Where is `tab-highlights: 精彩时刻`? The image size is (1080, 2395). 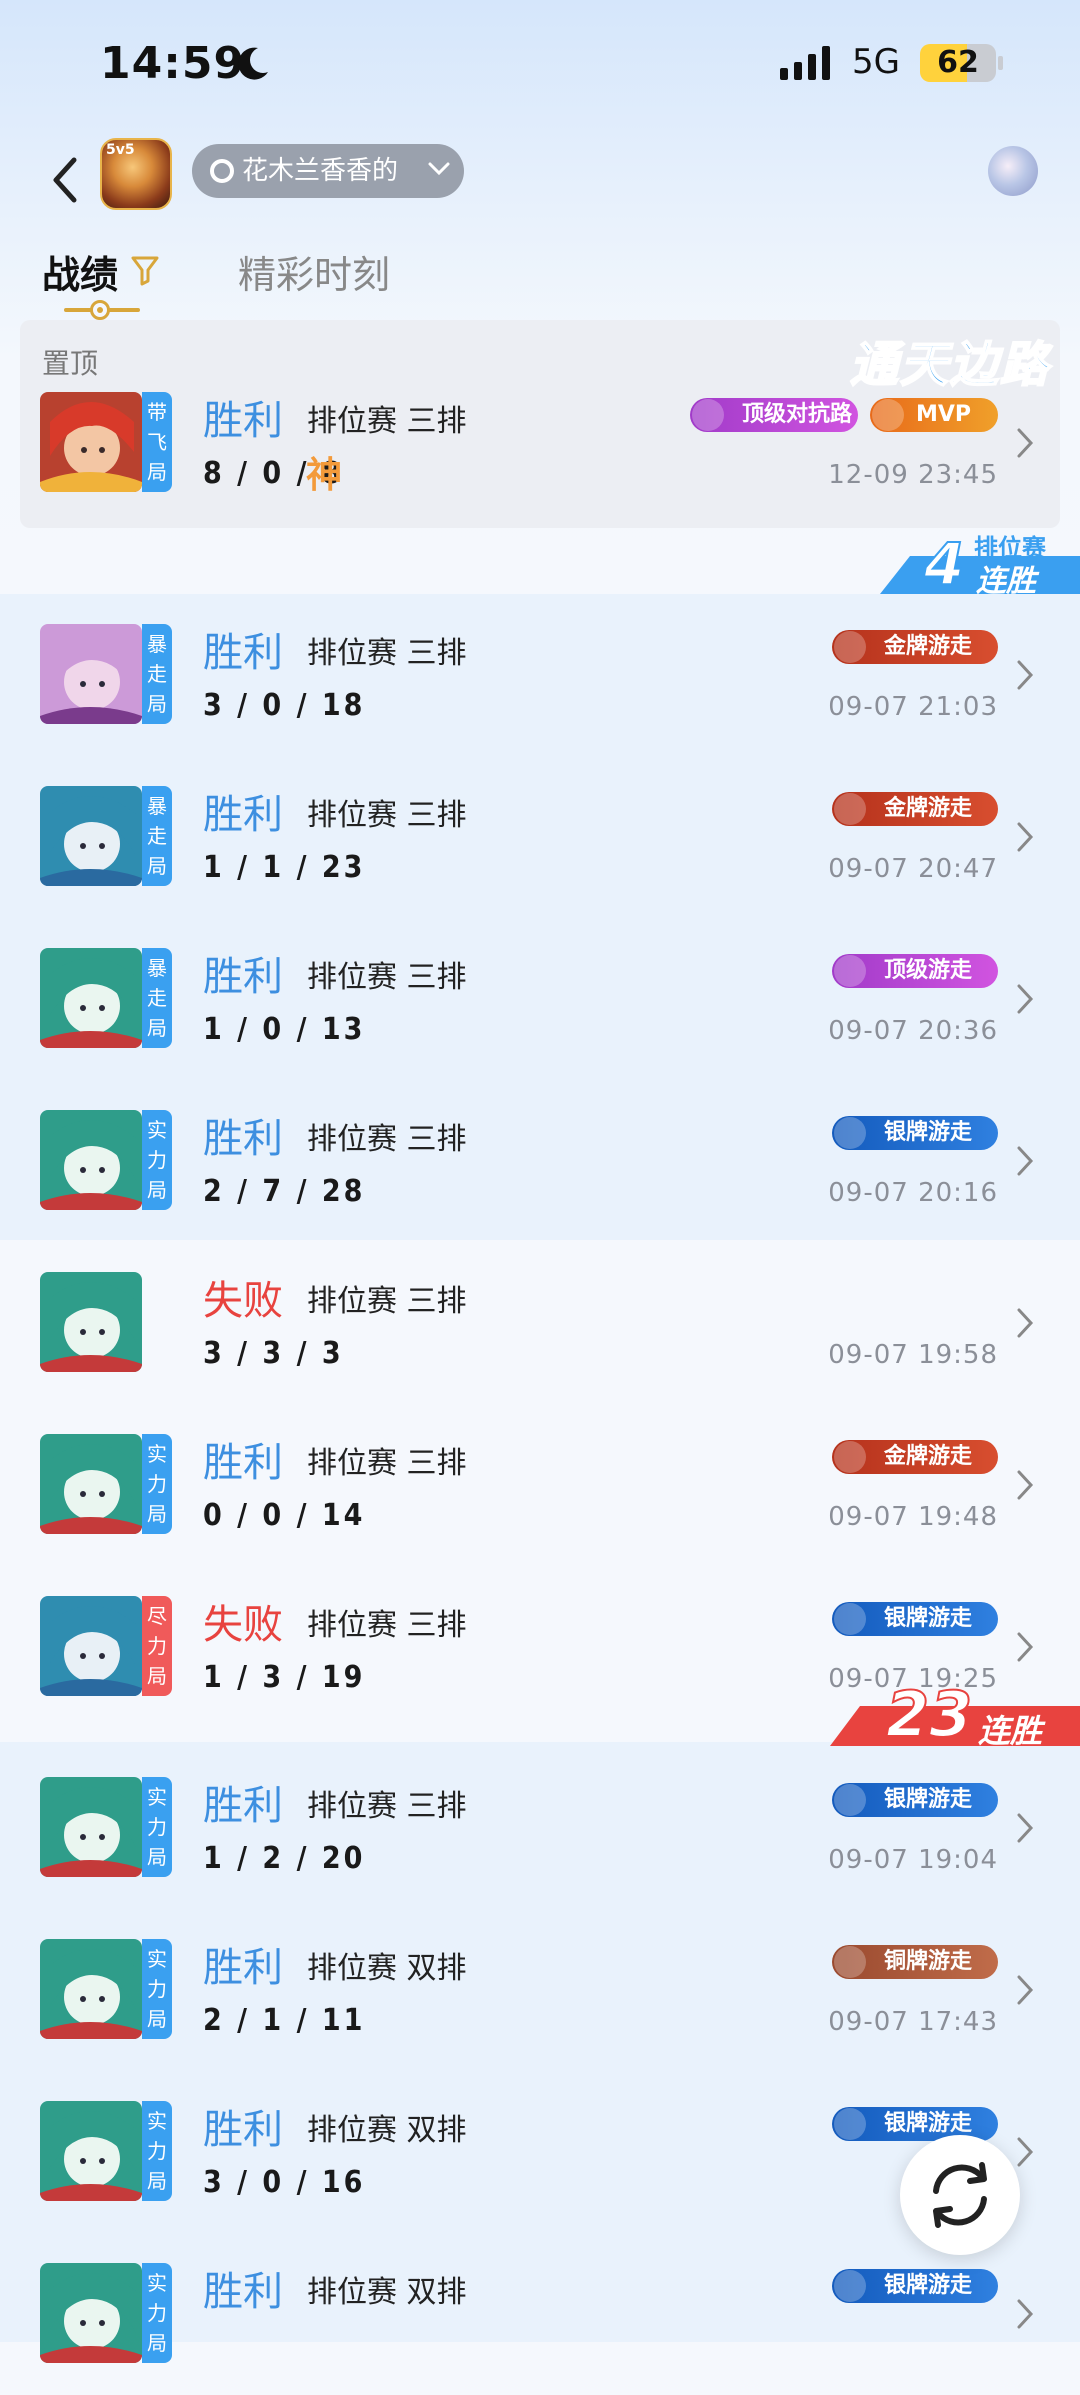
tab-highlights: 精彩时刻 is located at coordinates (314, 271).